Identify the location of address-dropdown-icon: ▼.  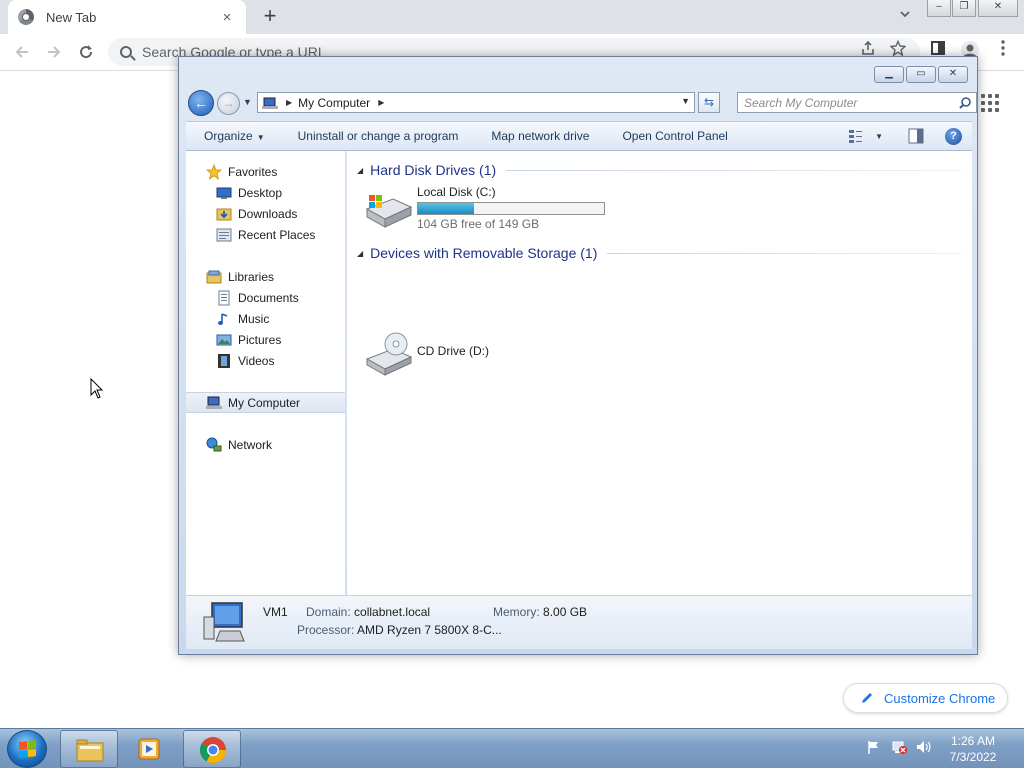
(685, 101).